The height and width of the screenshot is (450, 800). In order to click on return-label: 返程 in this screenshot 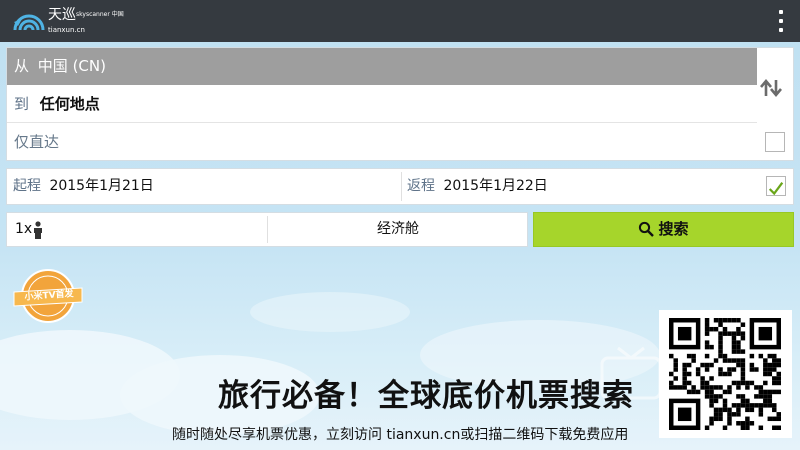, I will do `click(421, 186)`.